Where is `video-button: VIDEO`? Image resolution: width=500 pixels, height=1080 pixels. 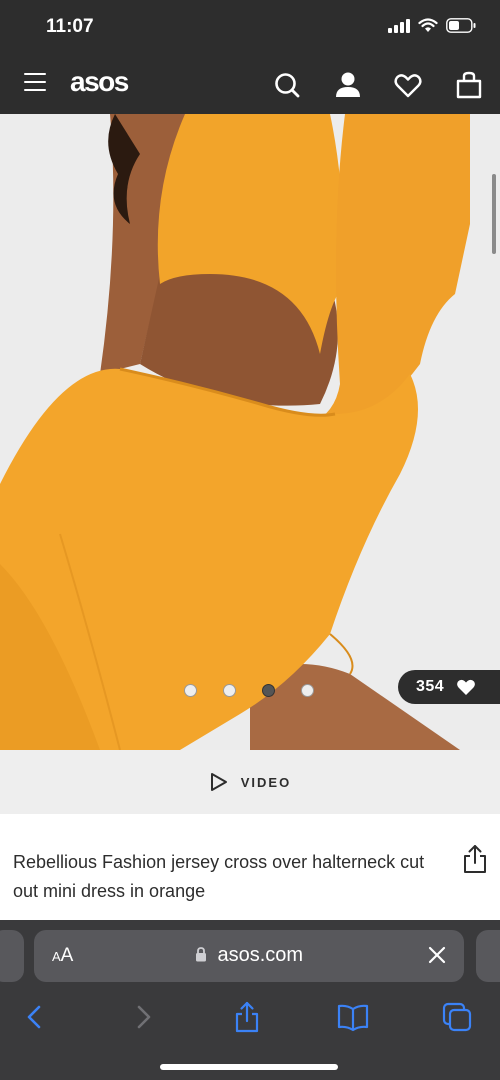 video-button: VIDEO is located at coordinates (250, 782).